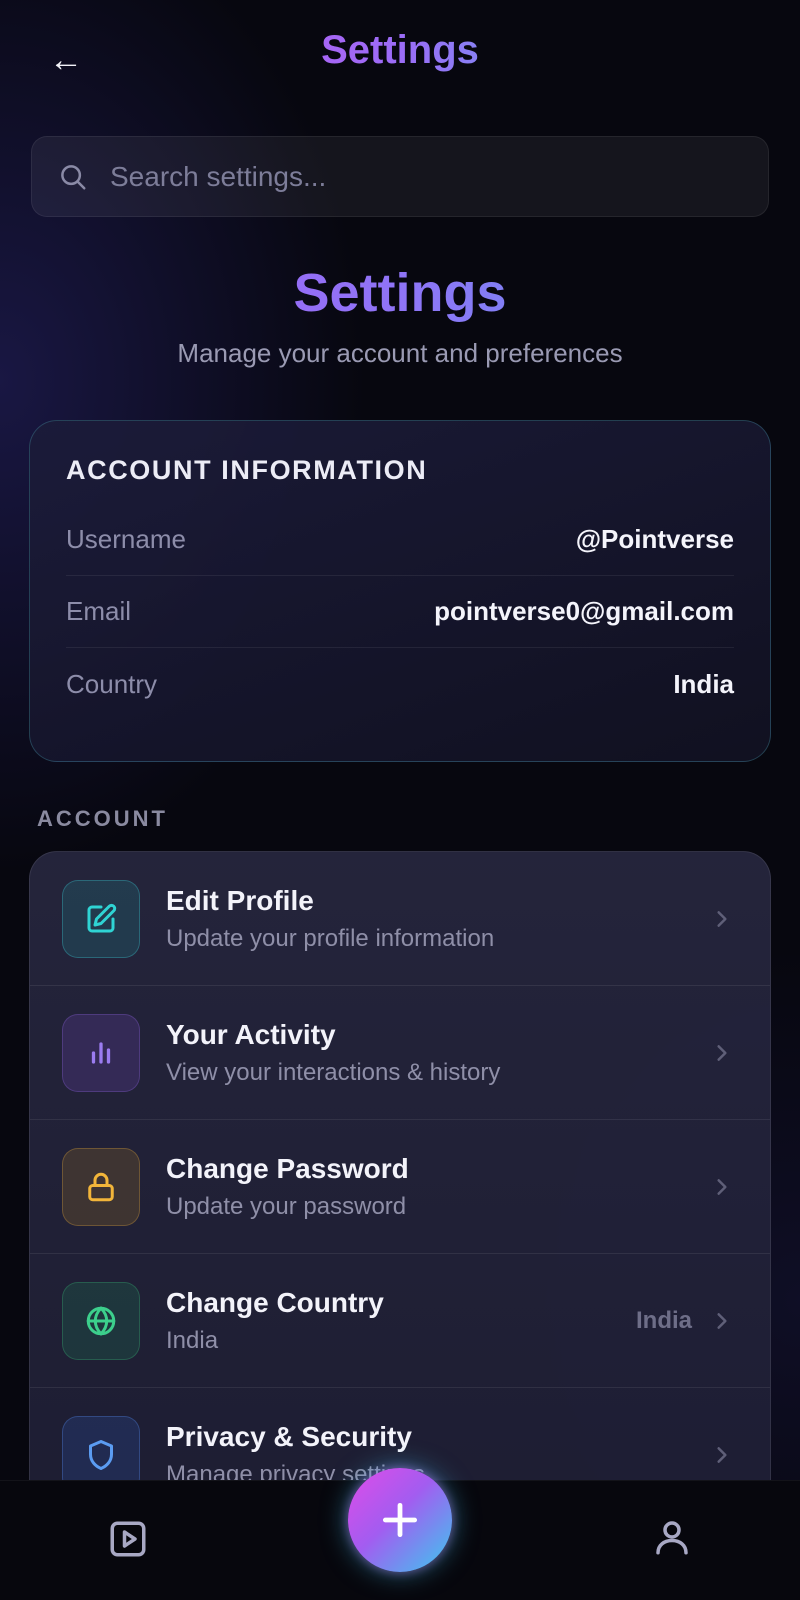  I want to click on bar-chart-icon, so click(101, 1052).